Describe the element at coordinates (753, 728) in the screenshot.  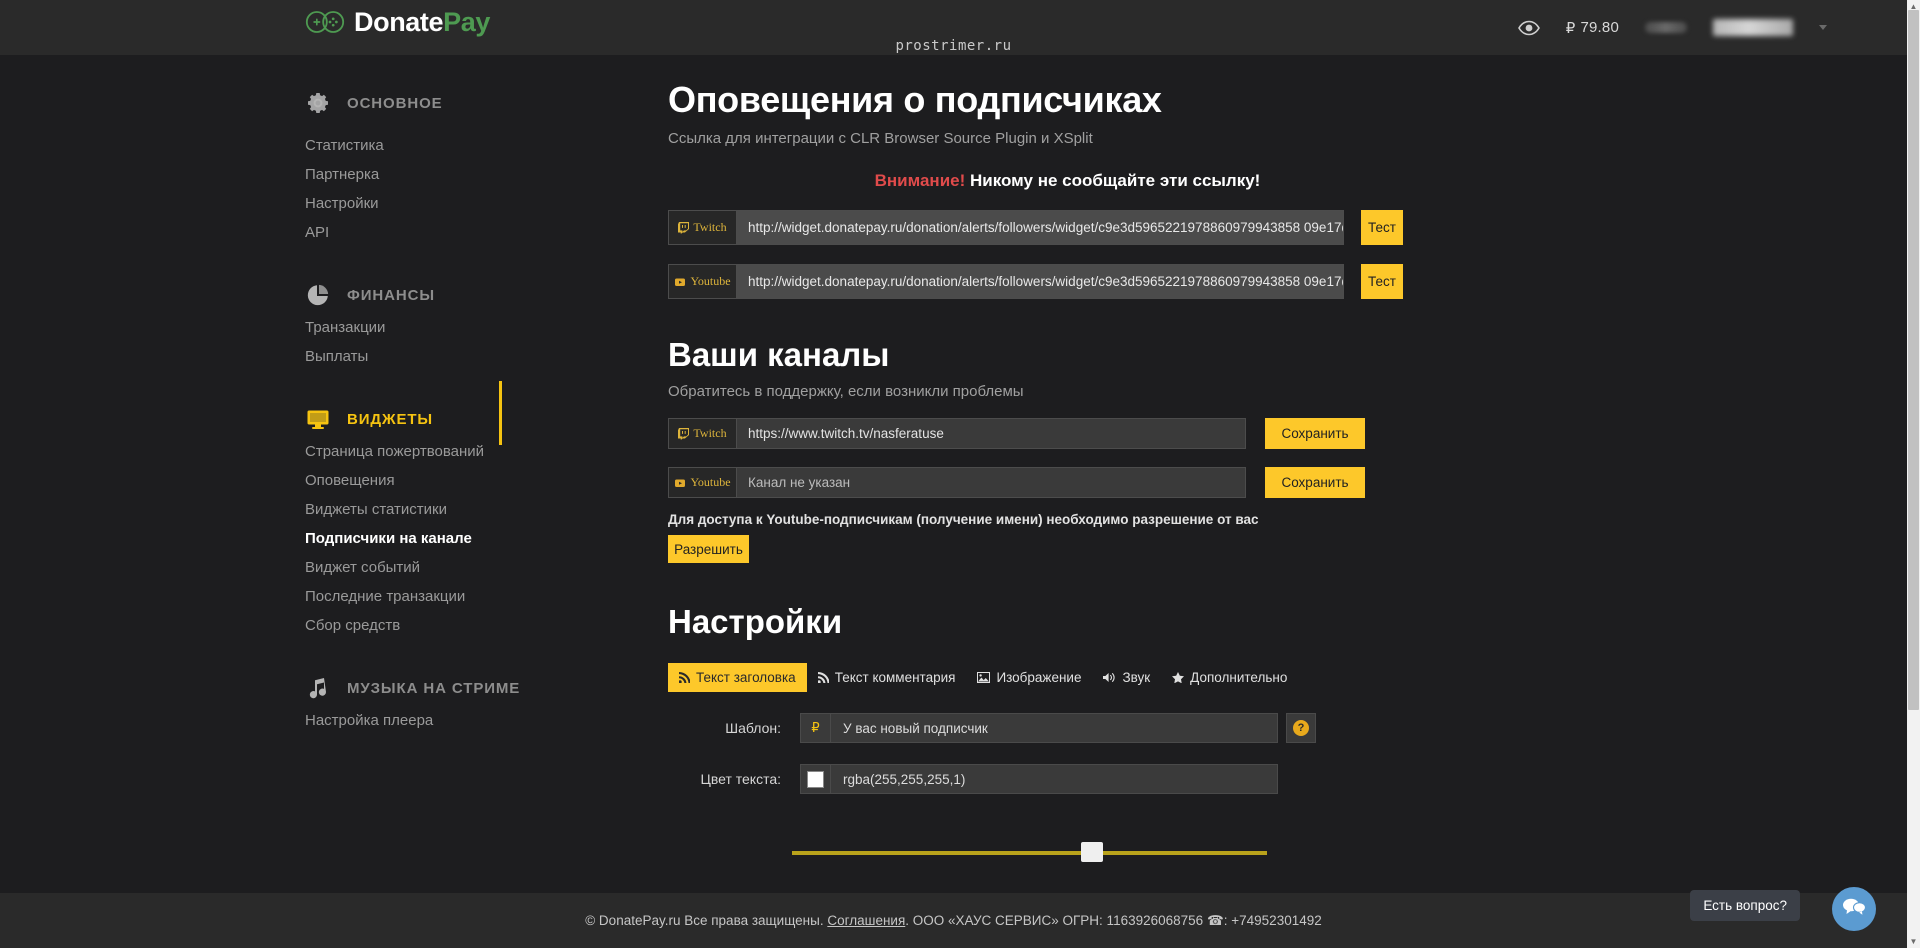
I see `shablon-label: Шаблон:` at that location.